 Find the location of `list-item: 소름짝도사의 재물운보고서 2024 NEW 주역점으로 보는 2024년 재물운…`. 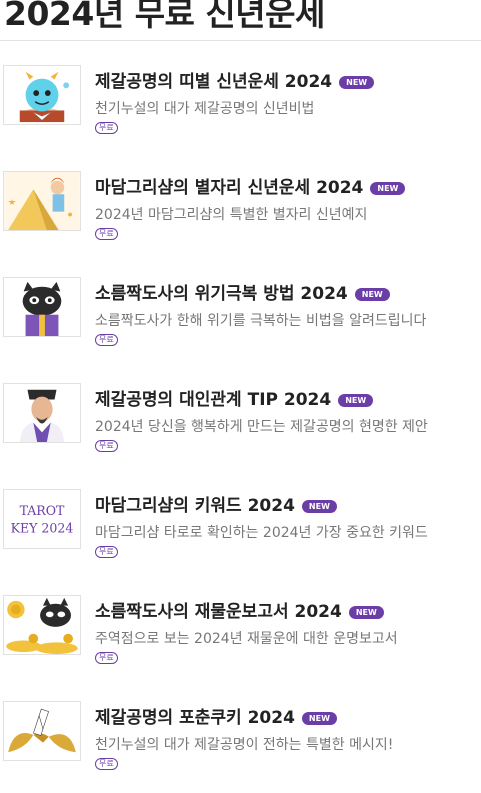

list-item: 소름짝도사의 재물운보고서 2024 NEW 주역점으로 보는 2024년 재물운… is located at coordinates (240, 635).